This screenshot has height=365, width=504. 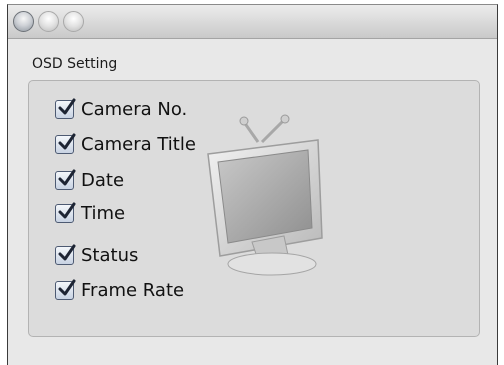 What do you see at coordinates (110, 255) in the screenshot?
I see `status-label: Status` at bounding box center [110, 255].